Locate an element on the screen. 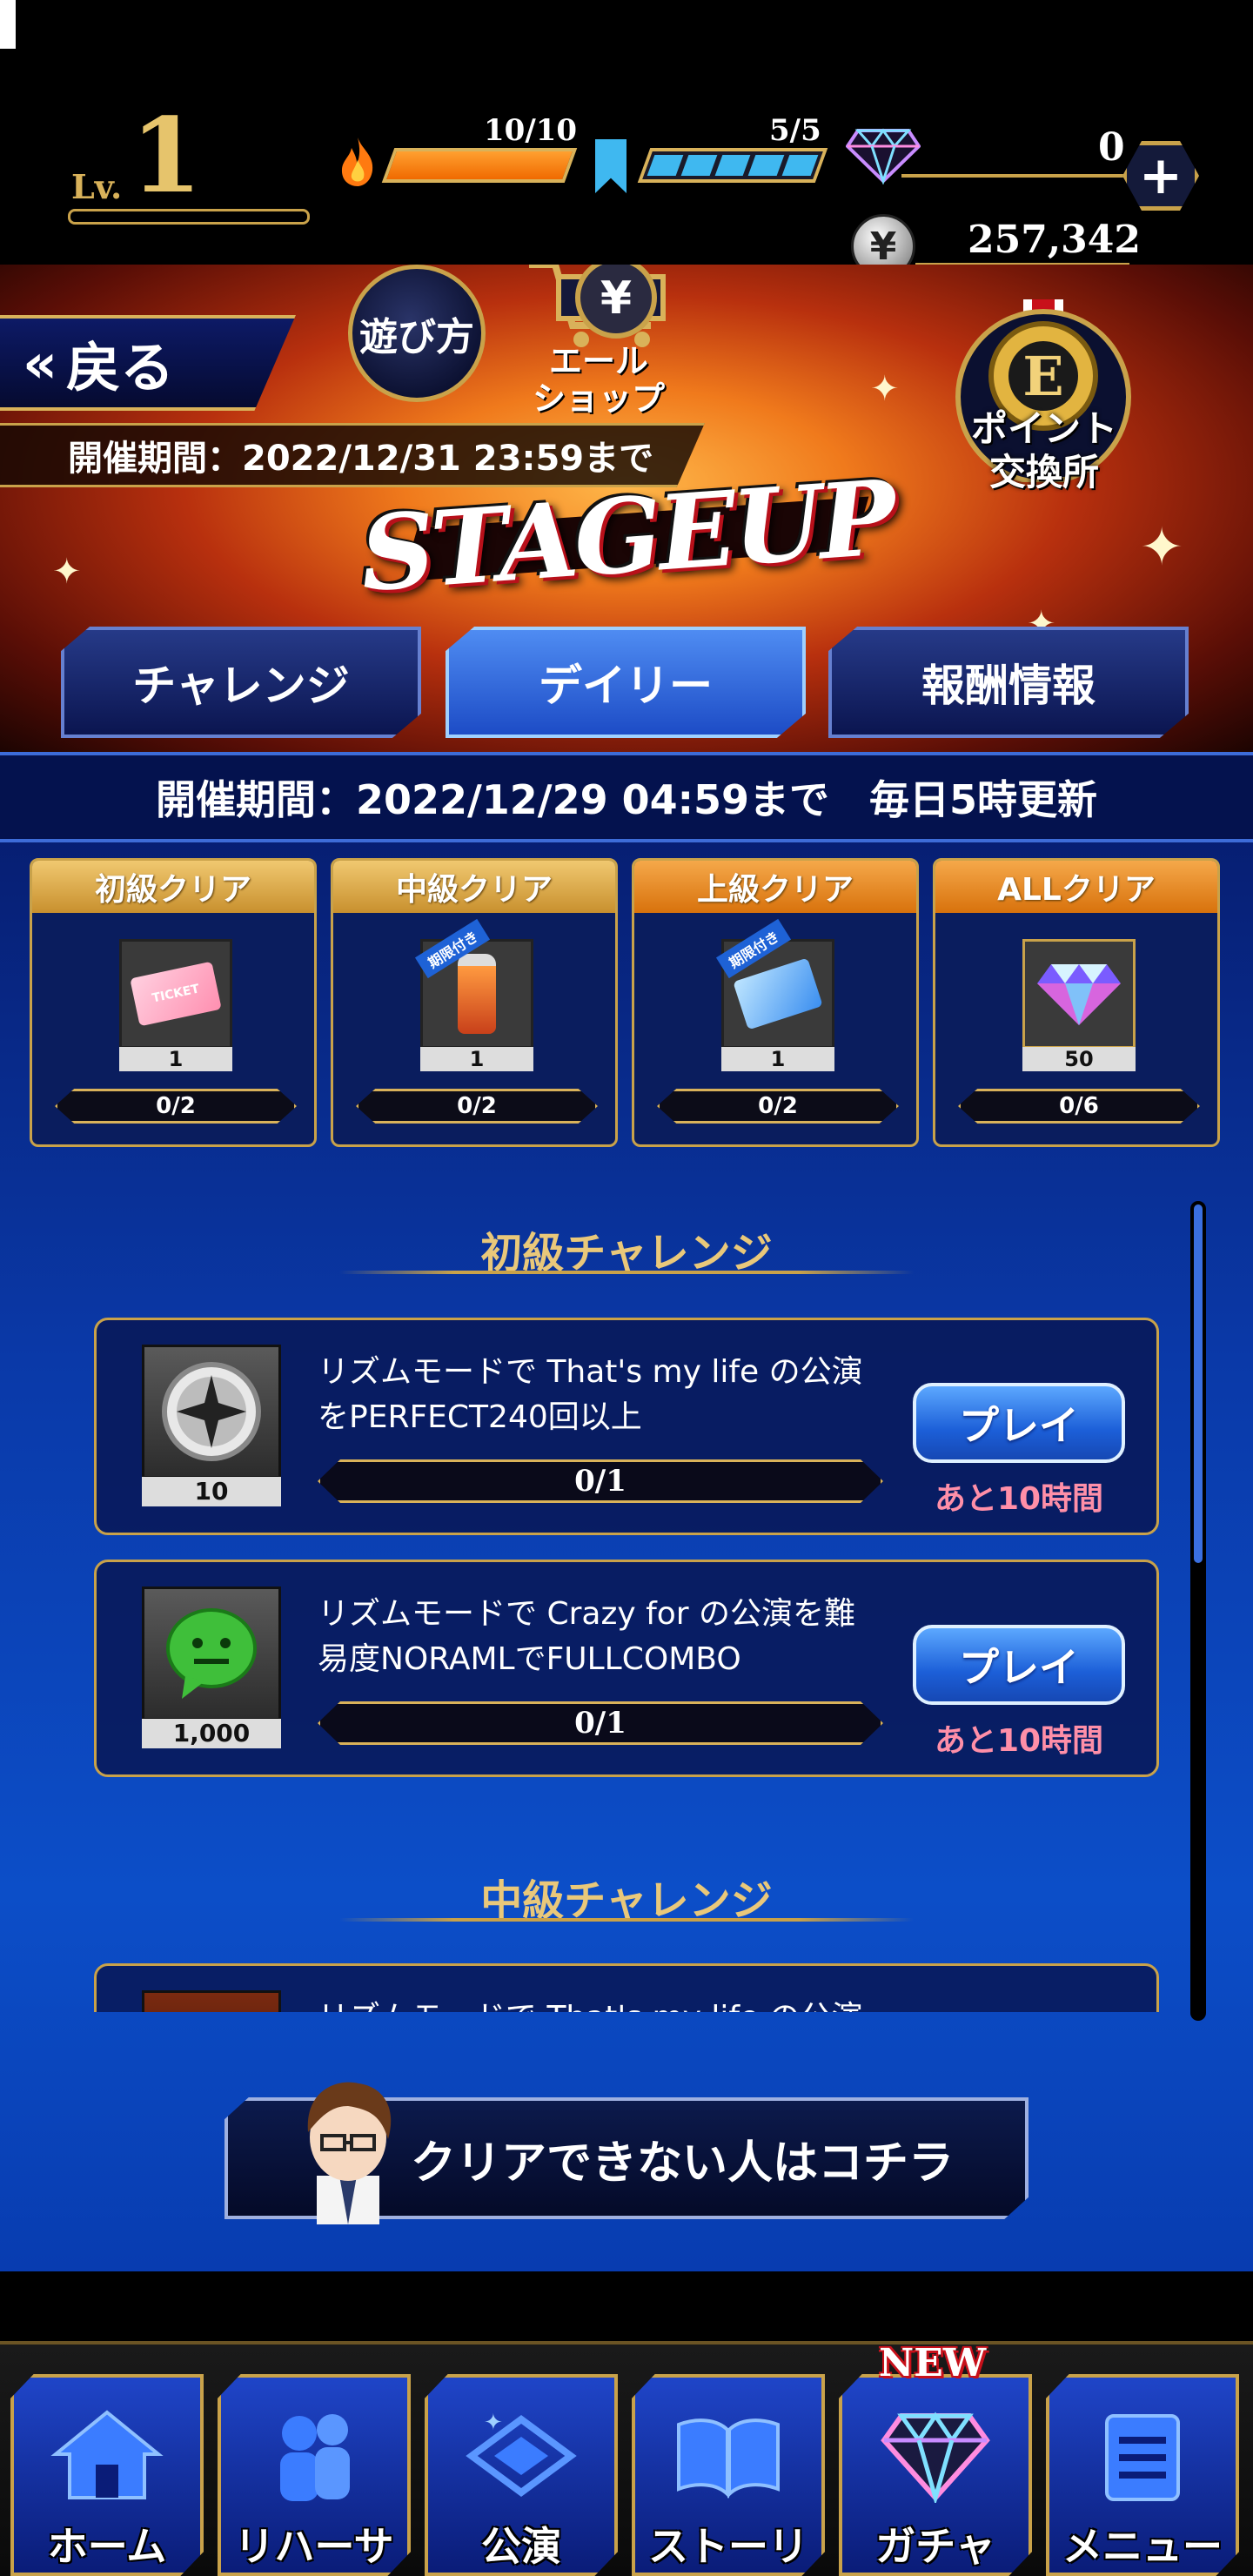  how-to-play-label: 遊び方 is located at coordinates (416, 337).